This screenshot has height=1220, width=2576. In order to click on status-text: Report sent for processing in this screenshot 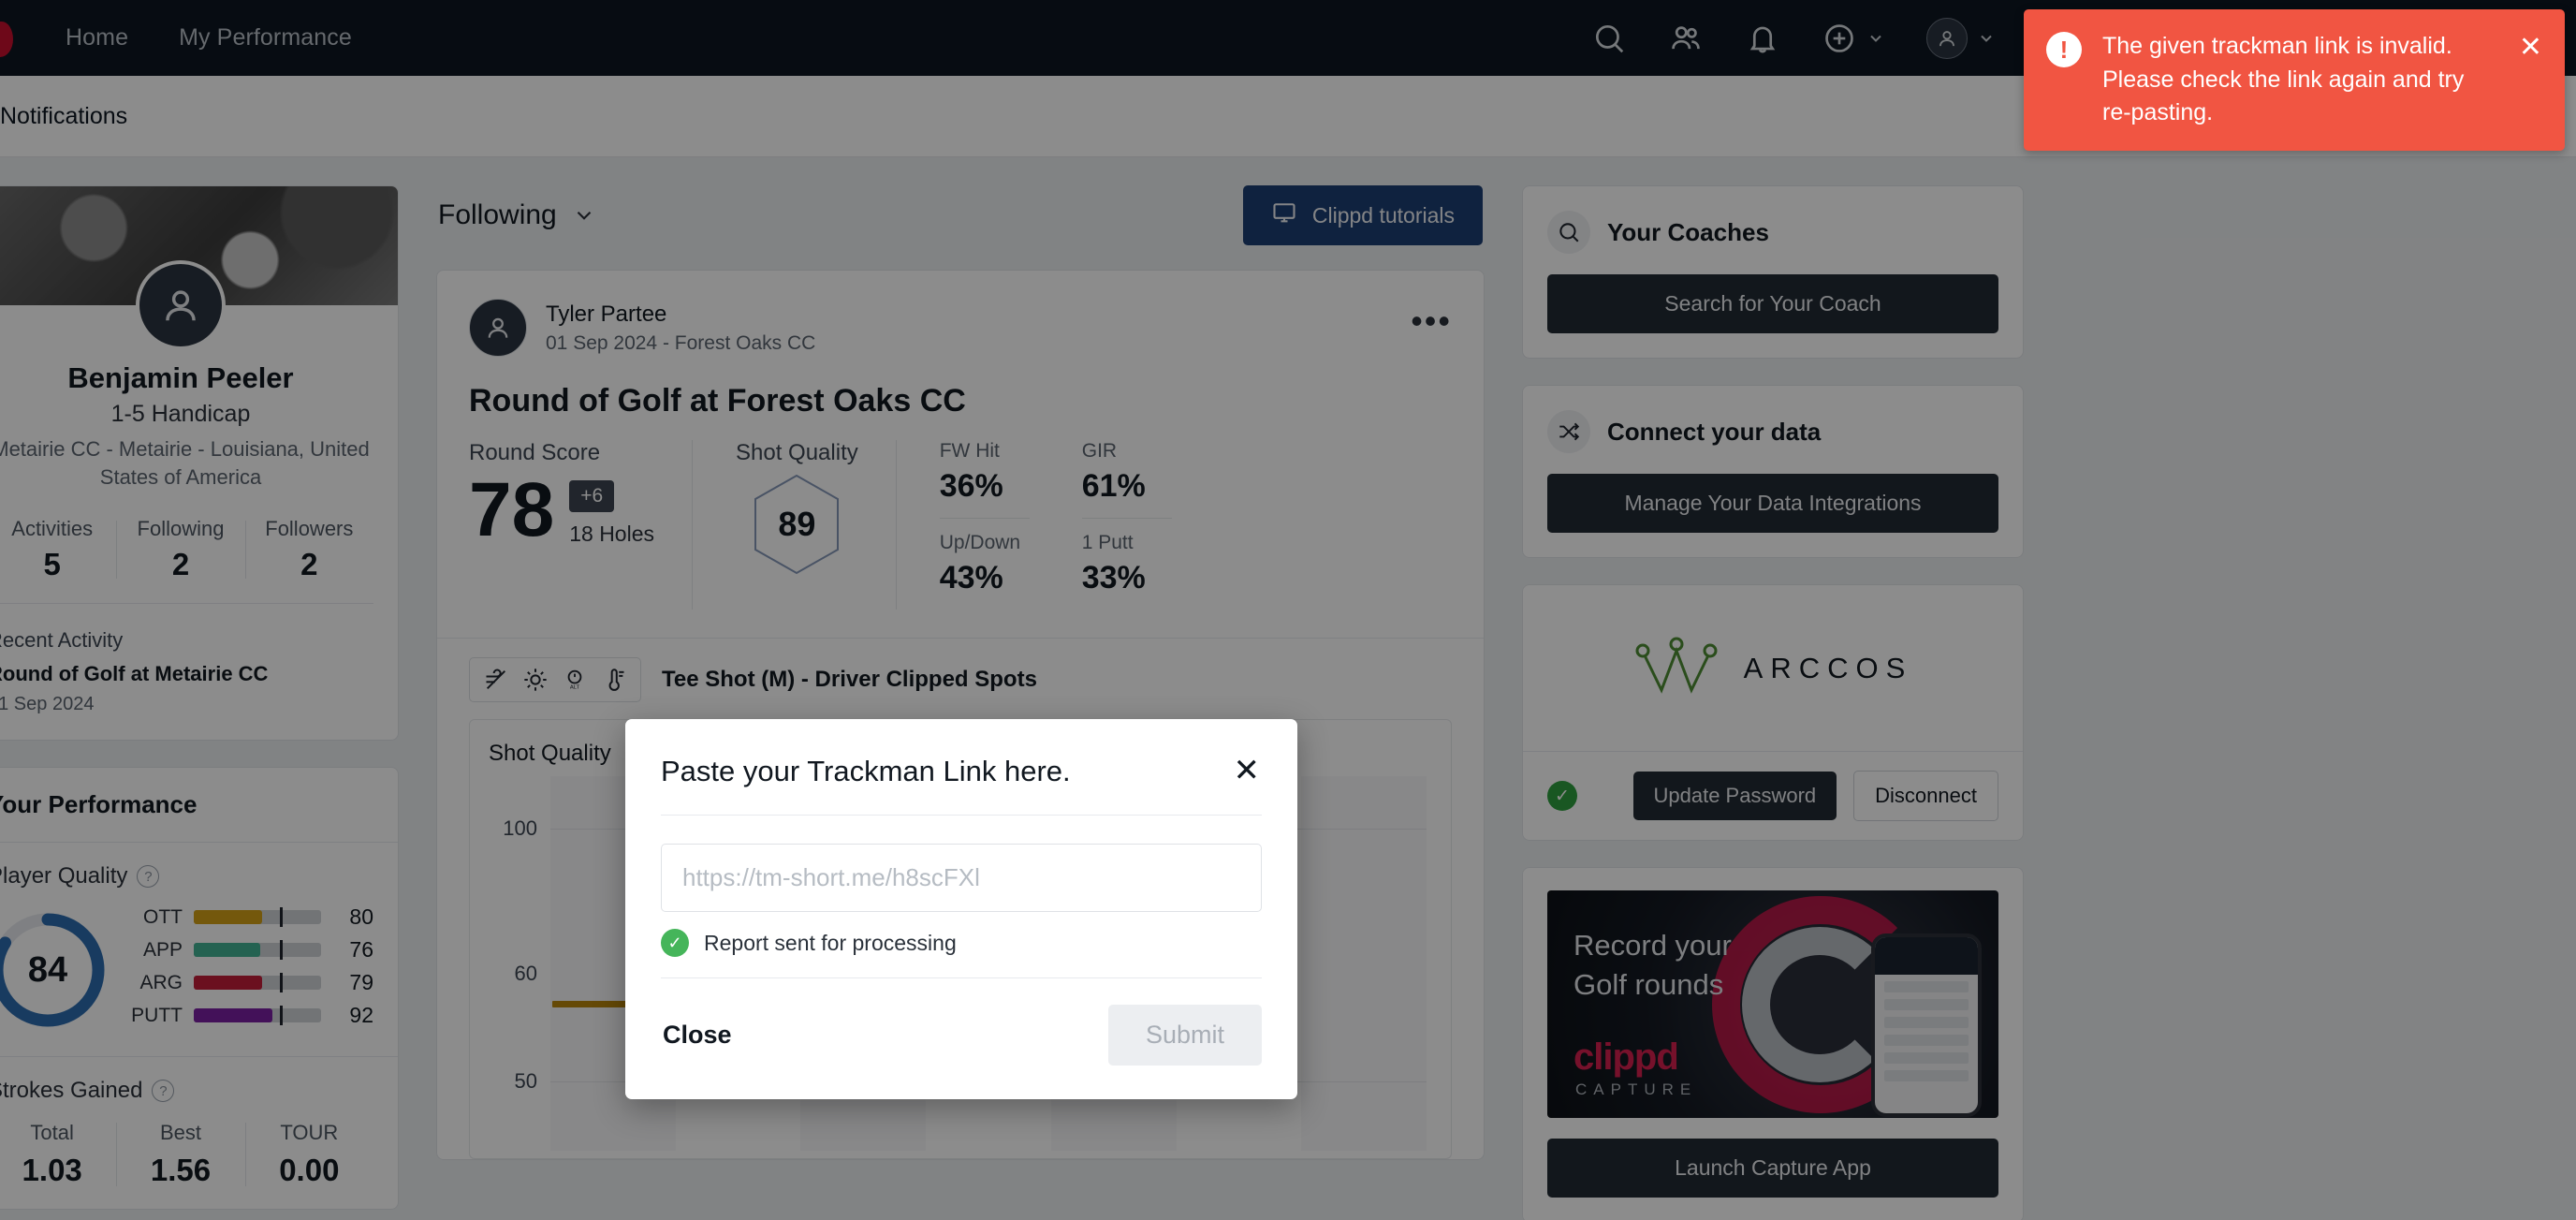, I will do `click(830, 942)`.